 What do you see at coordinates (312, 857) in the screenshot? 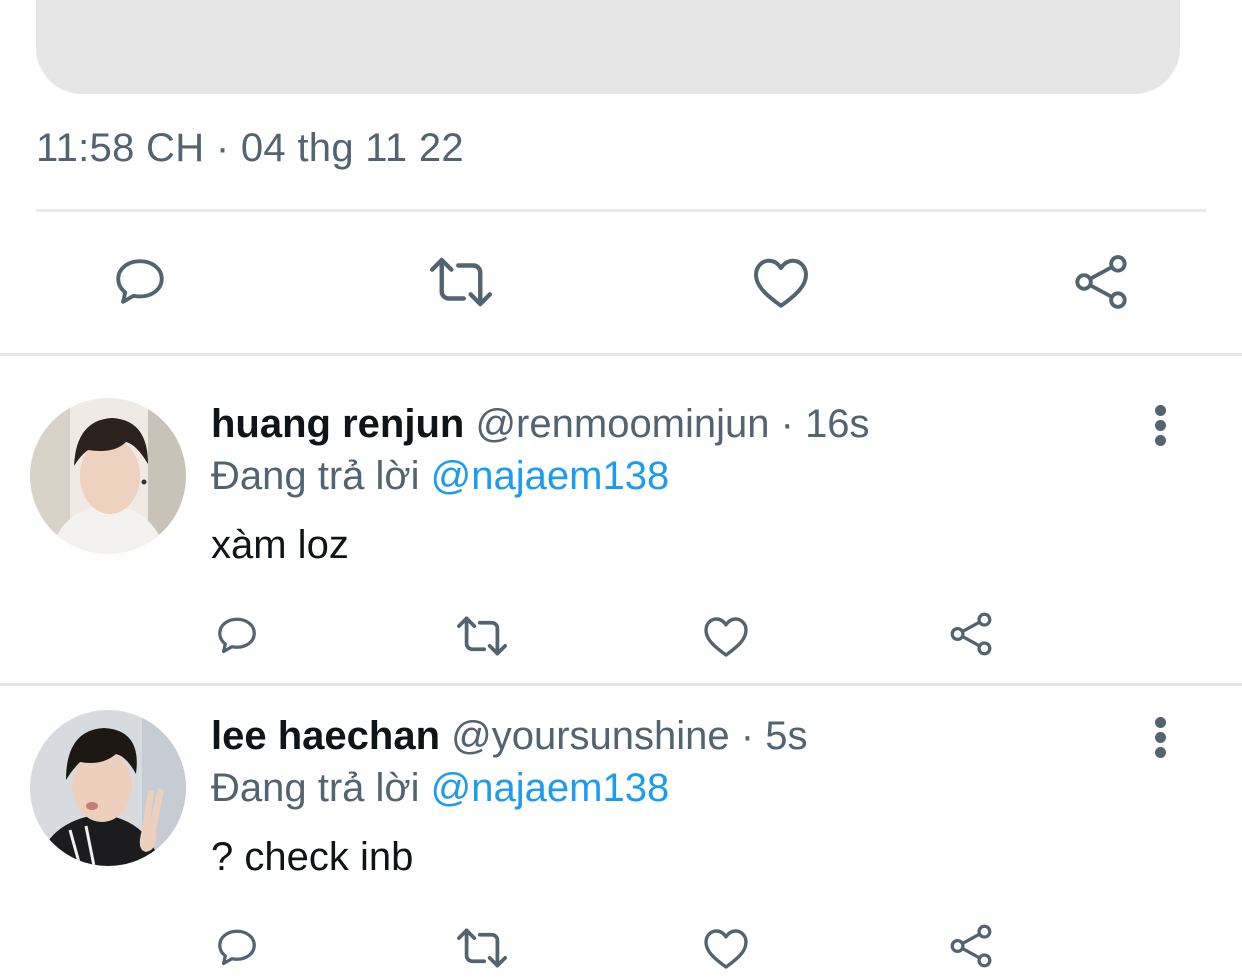
I see `reply-text: ? check inb` at bounding box center [312, 857].